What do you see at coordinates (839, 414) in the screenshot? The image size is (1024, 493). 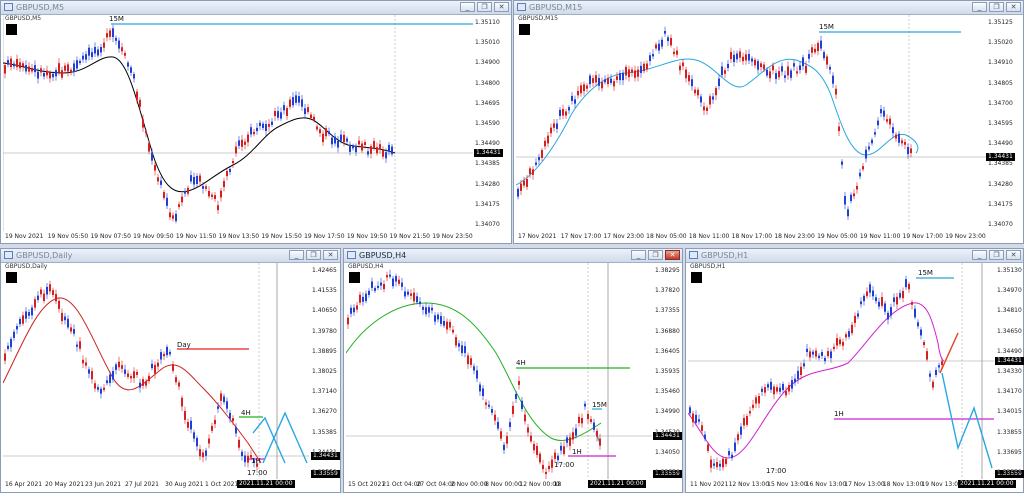 I see `label-1h: 1H` at bounding box center [839, 414].